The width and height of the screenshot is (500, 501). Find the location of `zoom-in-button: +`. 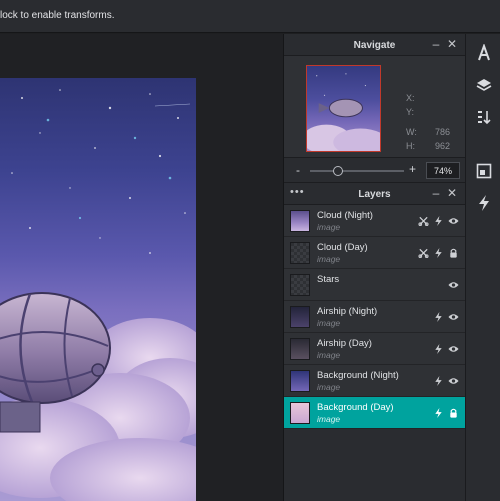

zoom-in-button: + is located at coordinates (412, 169).